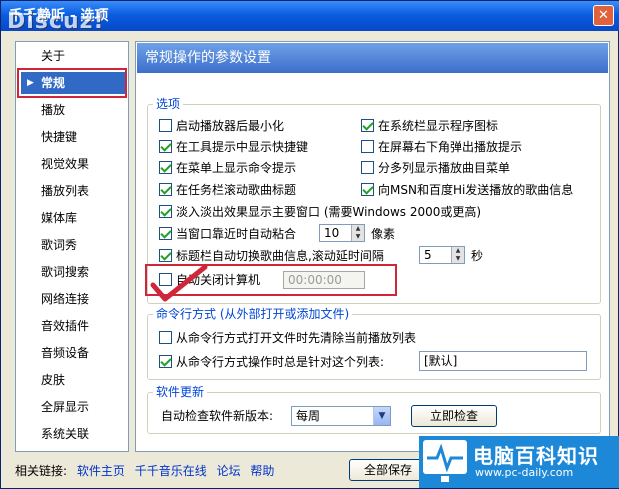 Image resolution: width=619 pixels, height=489 pixels. Describe the element at coordinates (342, 233) in the screenshot. I see `snap-distance-stepper: 10 ▲ ▼` at that location.